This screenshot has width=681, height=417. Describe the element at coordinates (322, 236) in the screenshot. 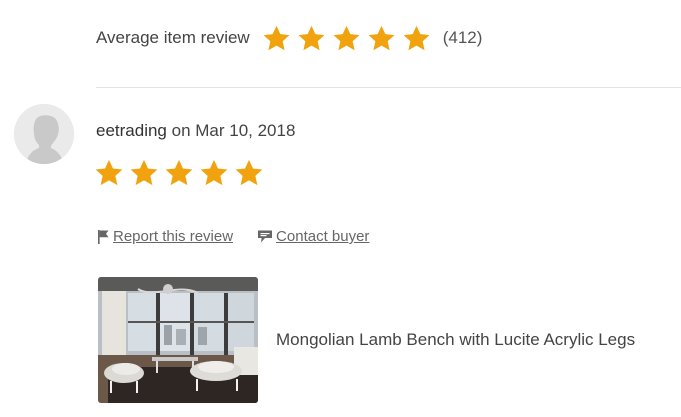

I see `contact-buyer-label: Contact buyer` at that location.